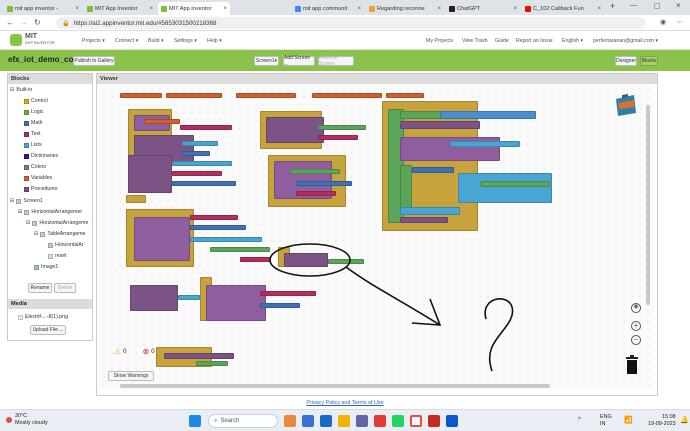 Image resolution: width=690 pixels, height=431 pixels. Describe the element at coordinates (32, 134) in the screenshot. I see `tree-item-text: Text` at that location.